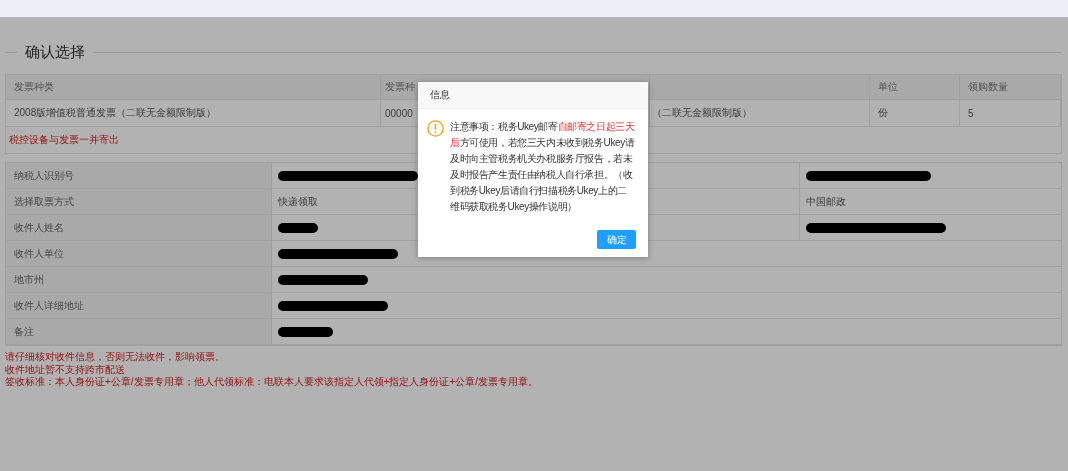 This screenshot has height=471, width=1068. What do you see at coordinates (272, 382) in the screenshot?
I see `warning-note: 签收标准：本人身份证+公章/发票专用章；他人代领标准：电联本人要求该指定人代领+指定人身份证+公章/发票专用章。` at bounding box center [272, 382].